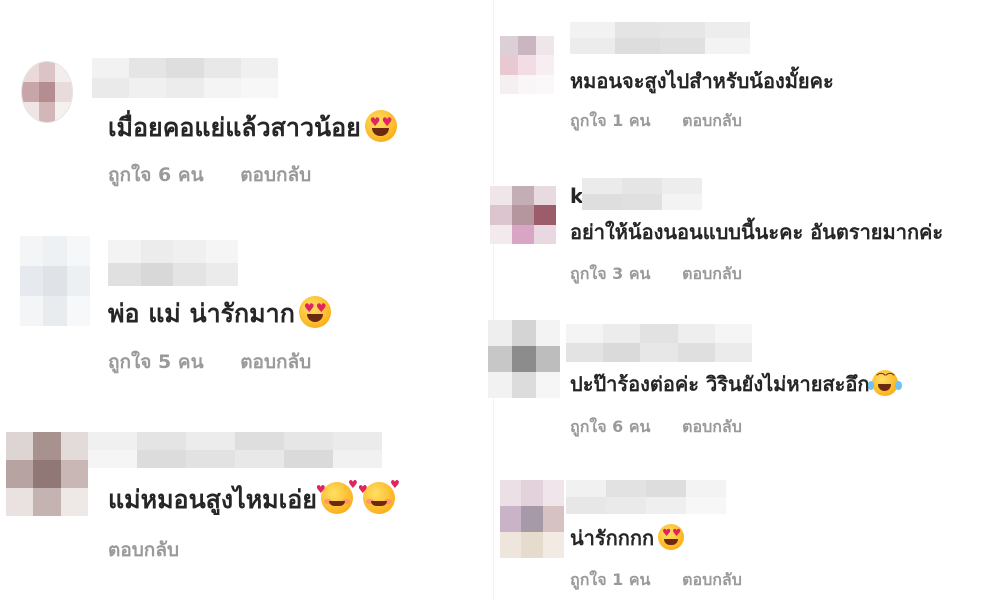 Image resolution: width=1000 pixels, height=600 pixels. I want to click on comment-text: ปะป๊าร้องต่อค่ะ วิรินยังไม่หายสะอึก ⌒ ⌒, so click(736, 383).